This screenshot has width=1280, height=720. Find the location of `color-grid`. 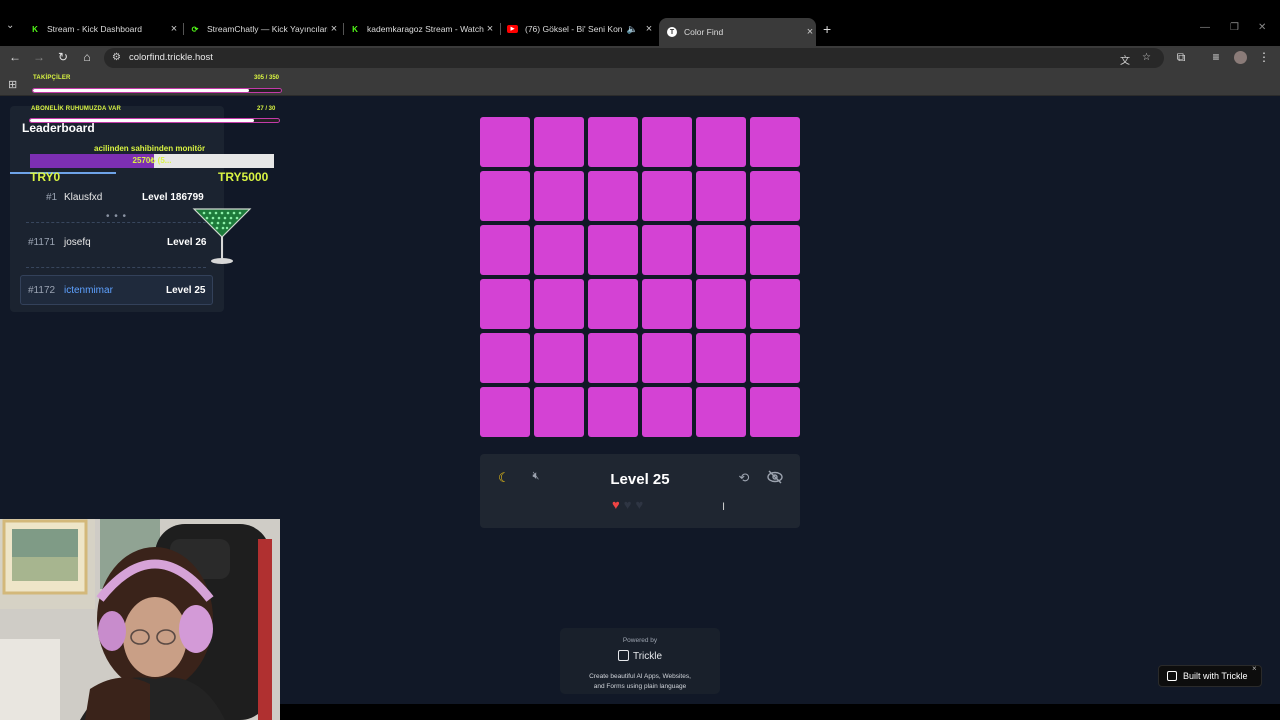

color-grid is located at coordinates (640, 277).